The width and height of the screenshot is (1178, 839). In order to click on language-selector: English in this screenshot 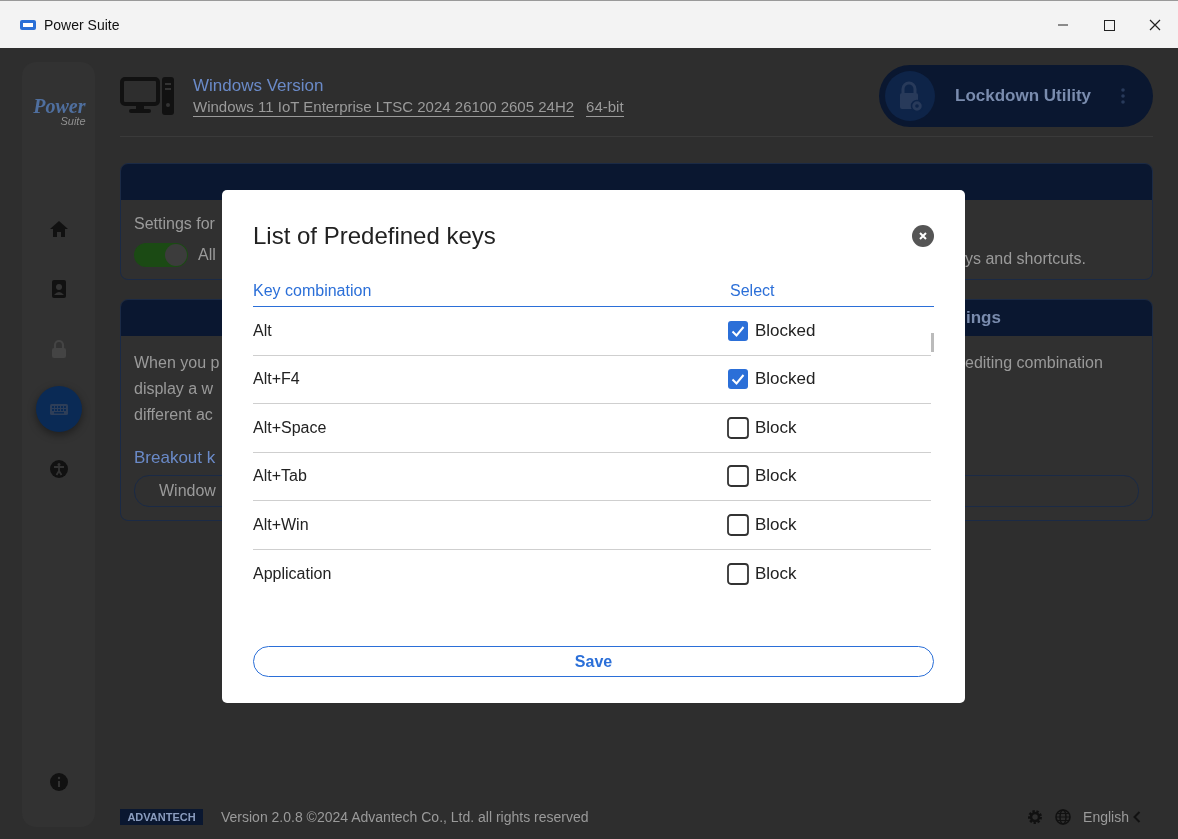, I will do `click(1106, 817)`.